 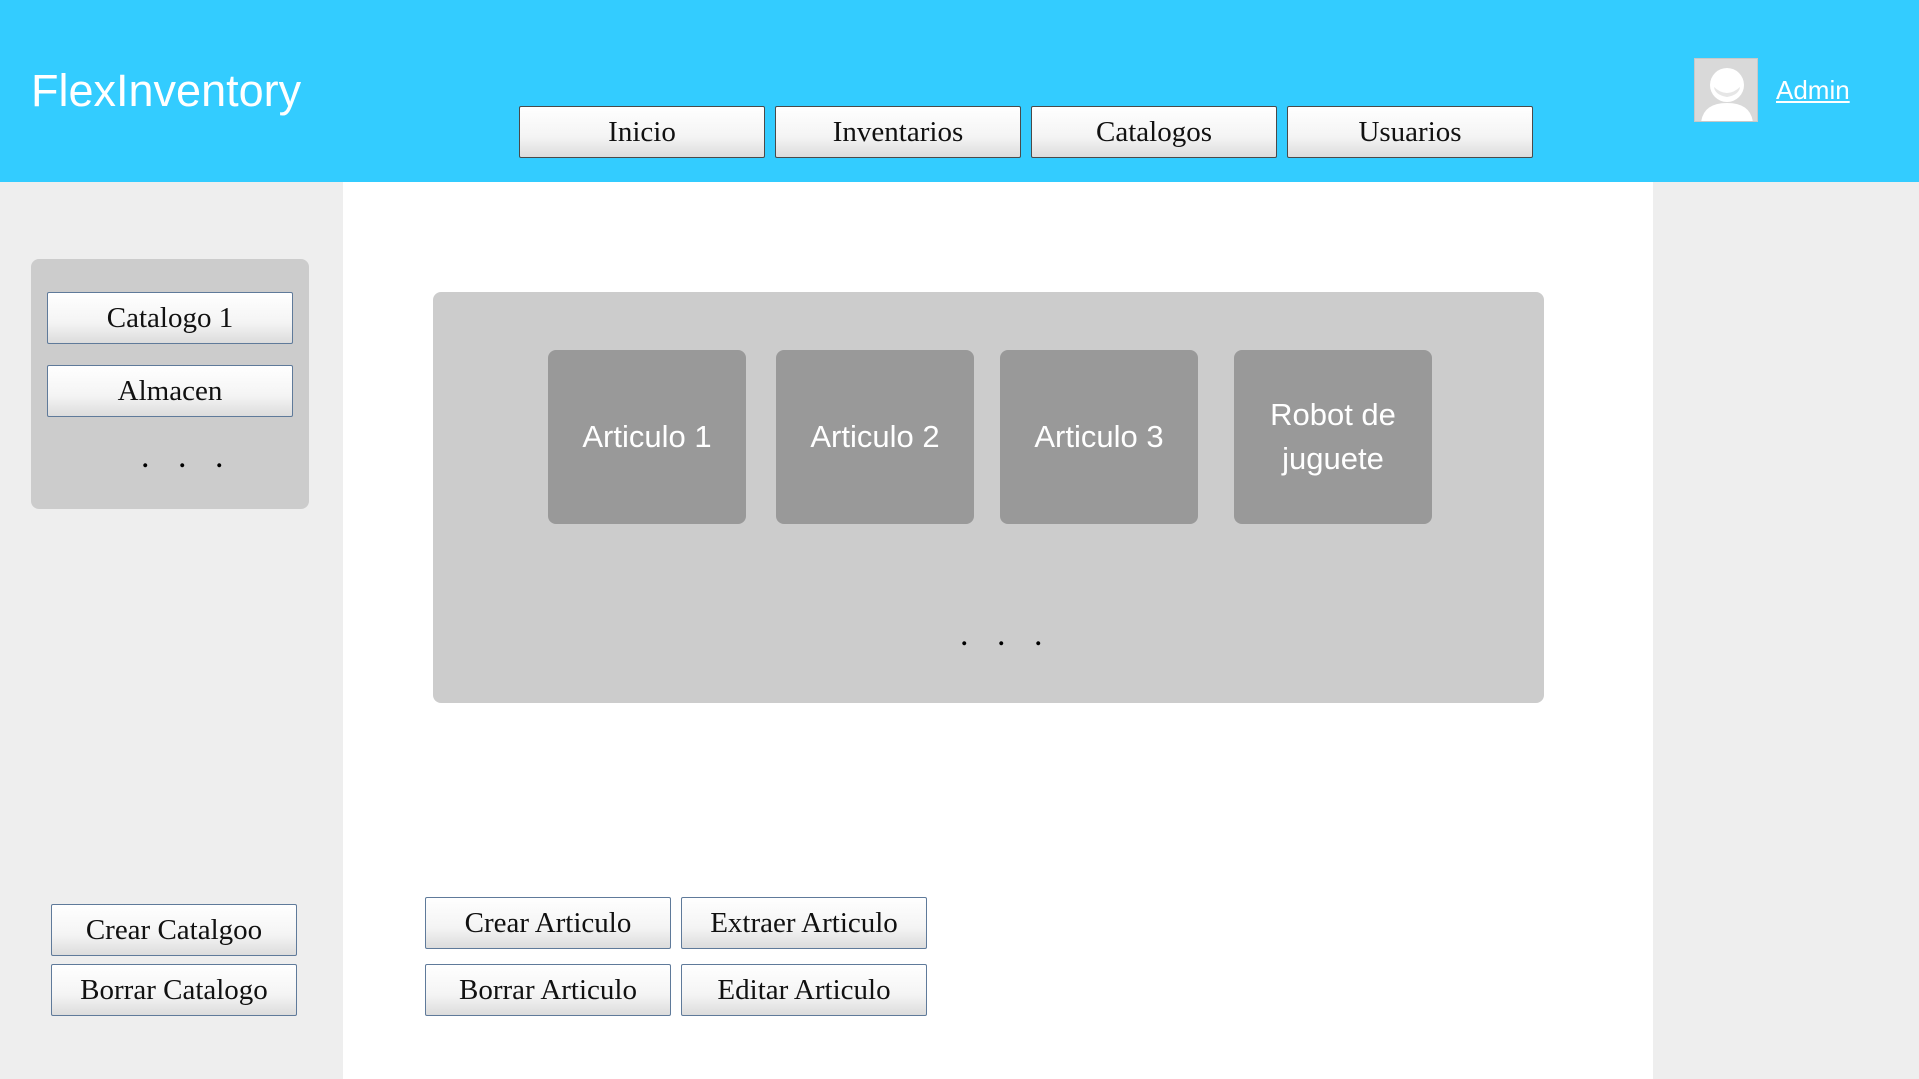 What do you see at coordinates (1154, 132) in the screenshot?
I see `nav-item-catalogos: Catalogos` at bounding box center [1154, 132].